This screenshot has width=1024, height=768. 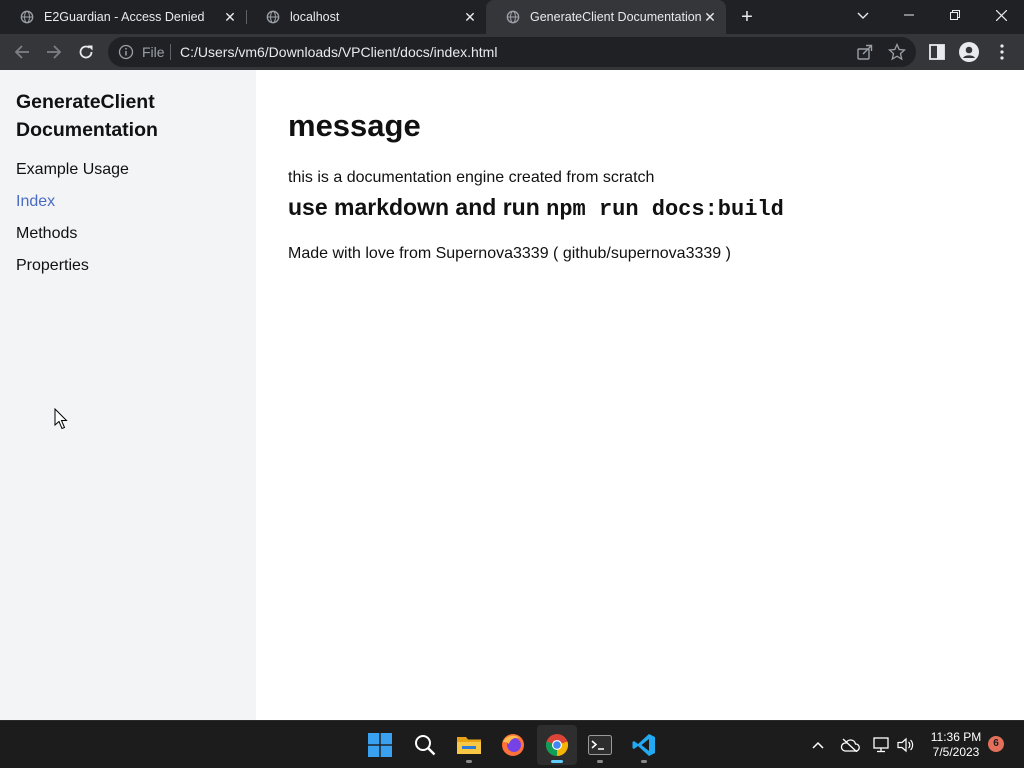 I want to click on taskbar-terminal, so click(x=600, y=745).